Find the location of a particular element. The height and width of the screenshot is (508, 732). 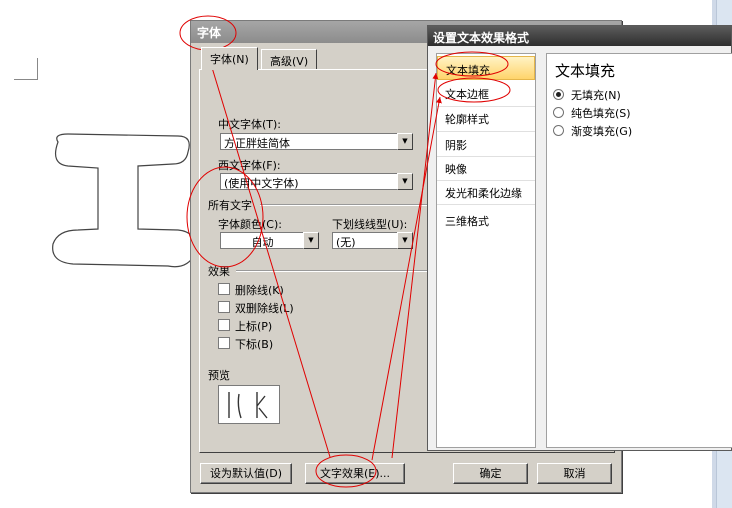

gradient-fill-radio is located at coordinates (558, 130).